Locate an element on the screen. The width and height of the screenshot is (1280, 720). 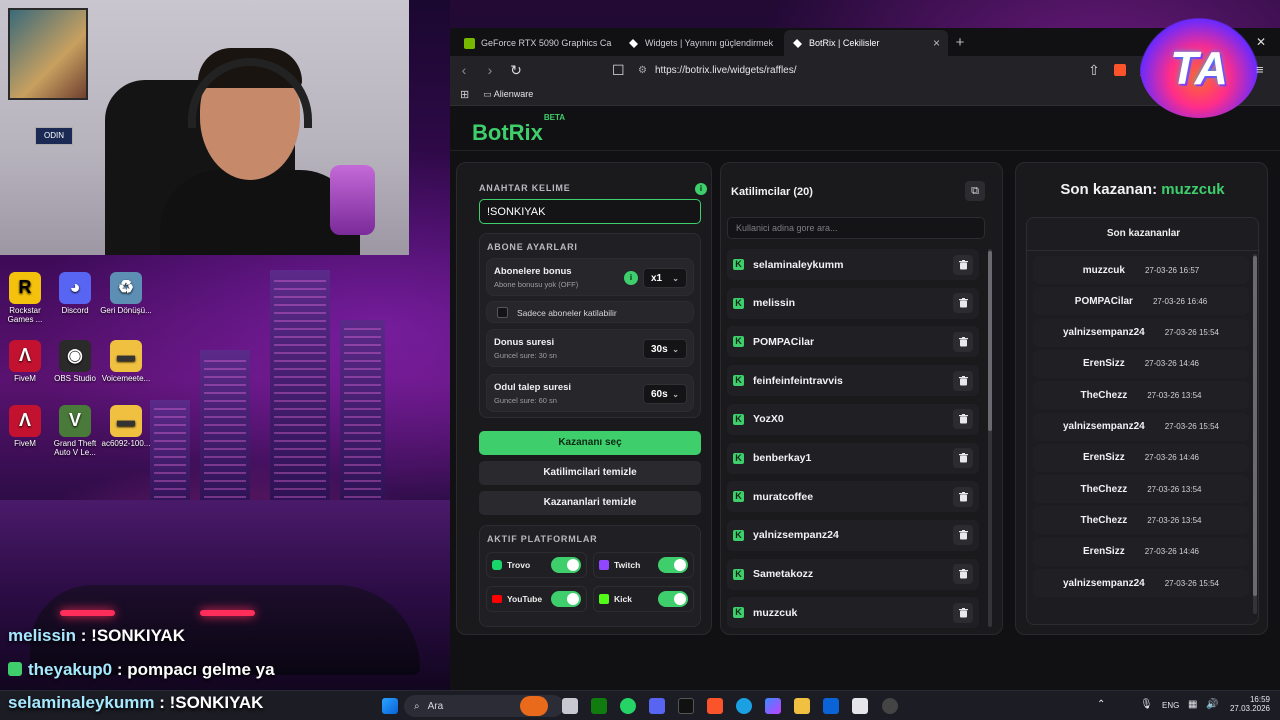
select-value: 30s is located at coordinates (659, 349).